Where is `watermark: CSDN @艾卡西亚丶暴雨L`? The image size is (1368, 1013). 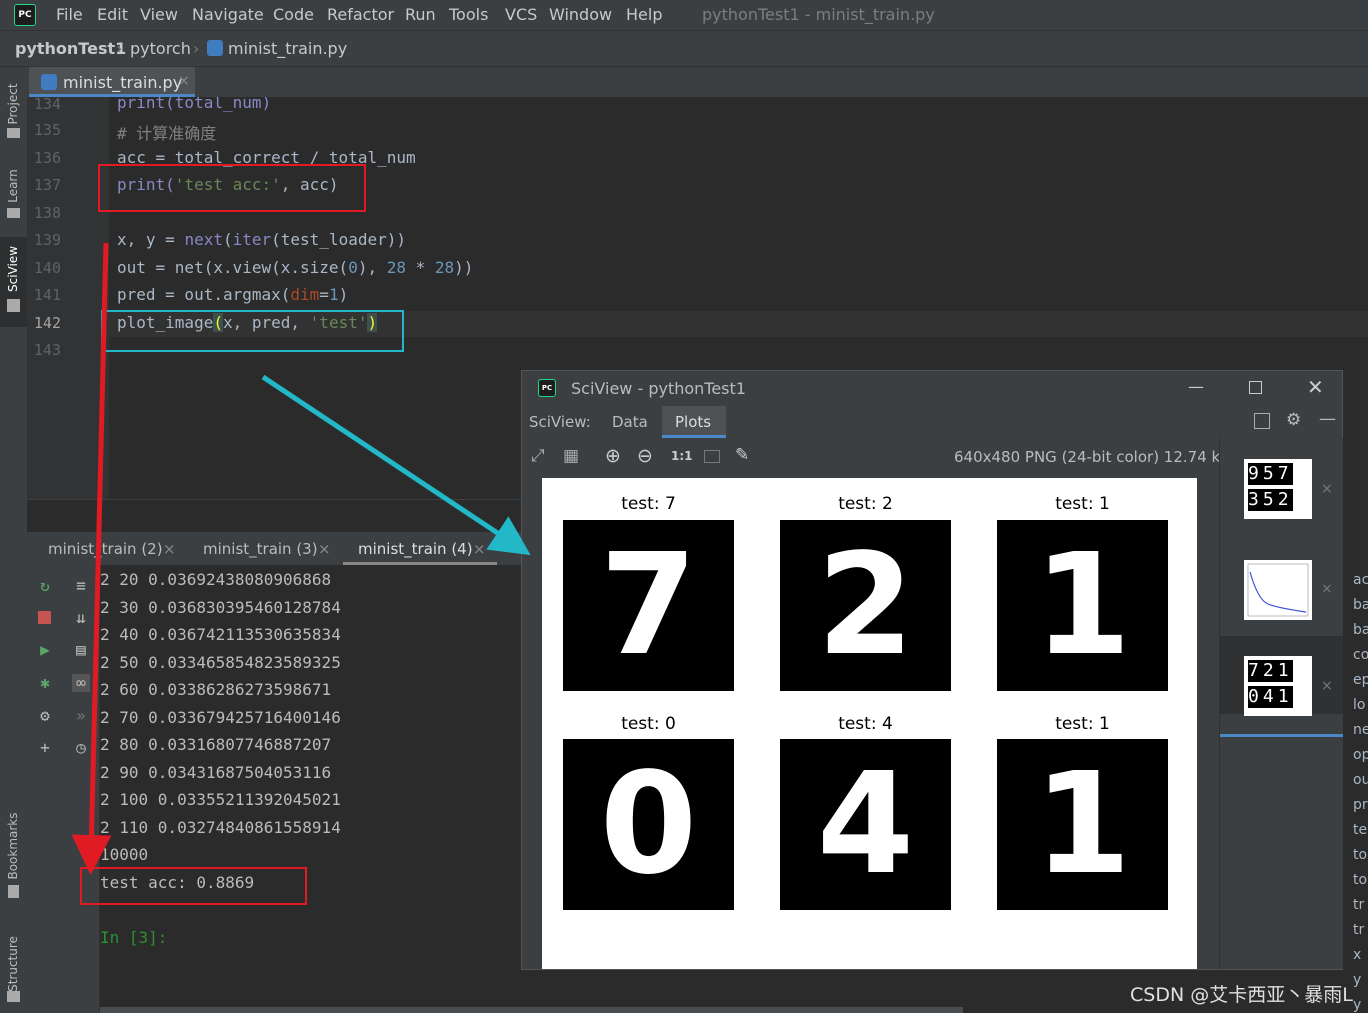 watermark: CSDN @艾卡西亚丶暴雨L is located at coordinates (1241, 995).